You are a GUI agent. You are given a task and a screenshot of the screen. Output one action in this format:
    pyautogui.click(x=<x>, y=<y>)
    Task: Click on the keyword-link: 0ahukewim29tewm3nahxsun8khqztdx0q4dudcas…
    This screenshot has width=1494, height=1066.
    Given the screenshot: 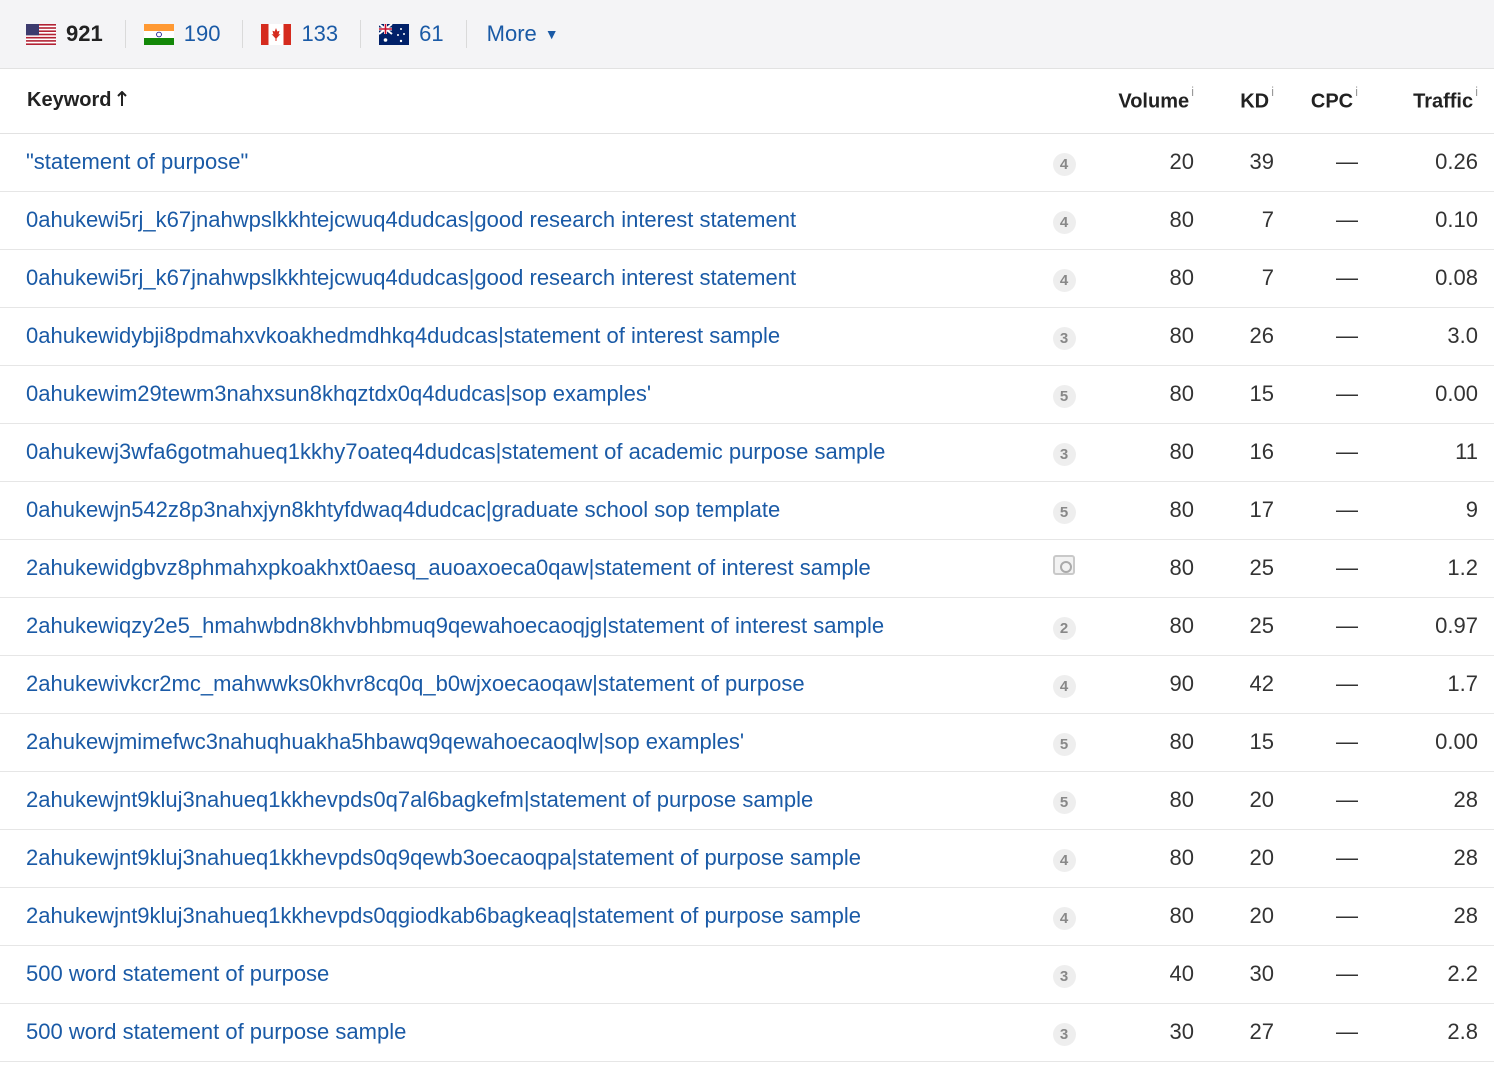 What is the action you would take?
    pyautogui.click(x=517, y=394)
    